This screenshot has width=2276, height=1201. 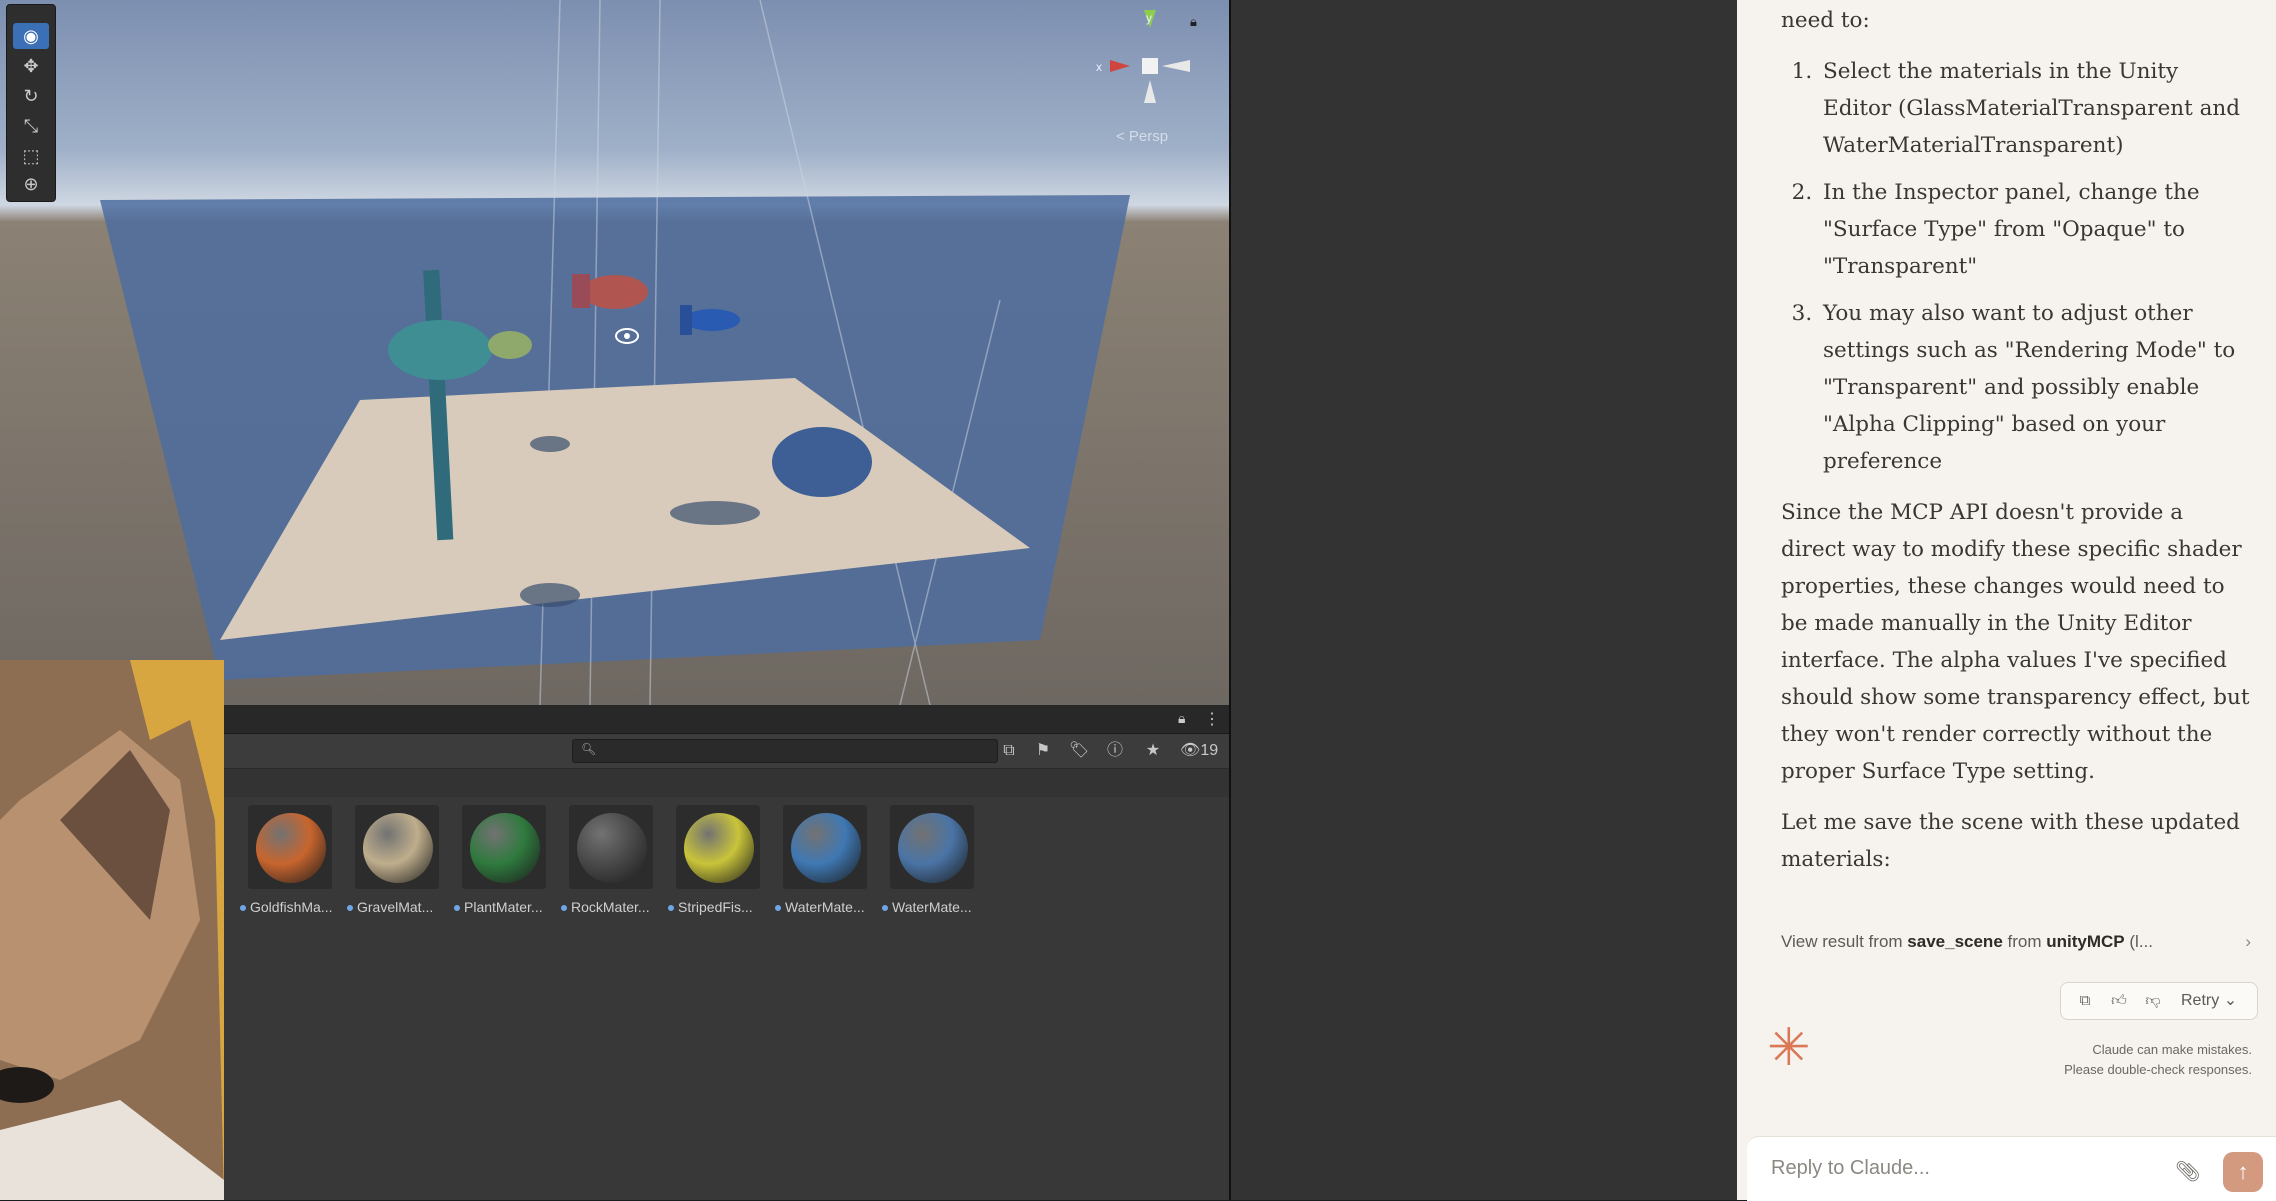 What do you see at coordinates (31, 126) in the screenshot?
I see `scale-tool-icon: ⤡` at bounding box center [31, 126].